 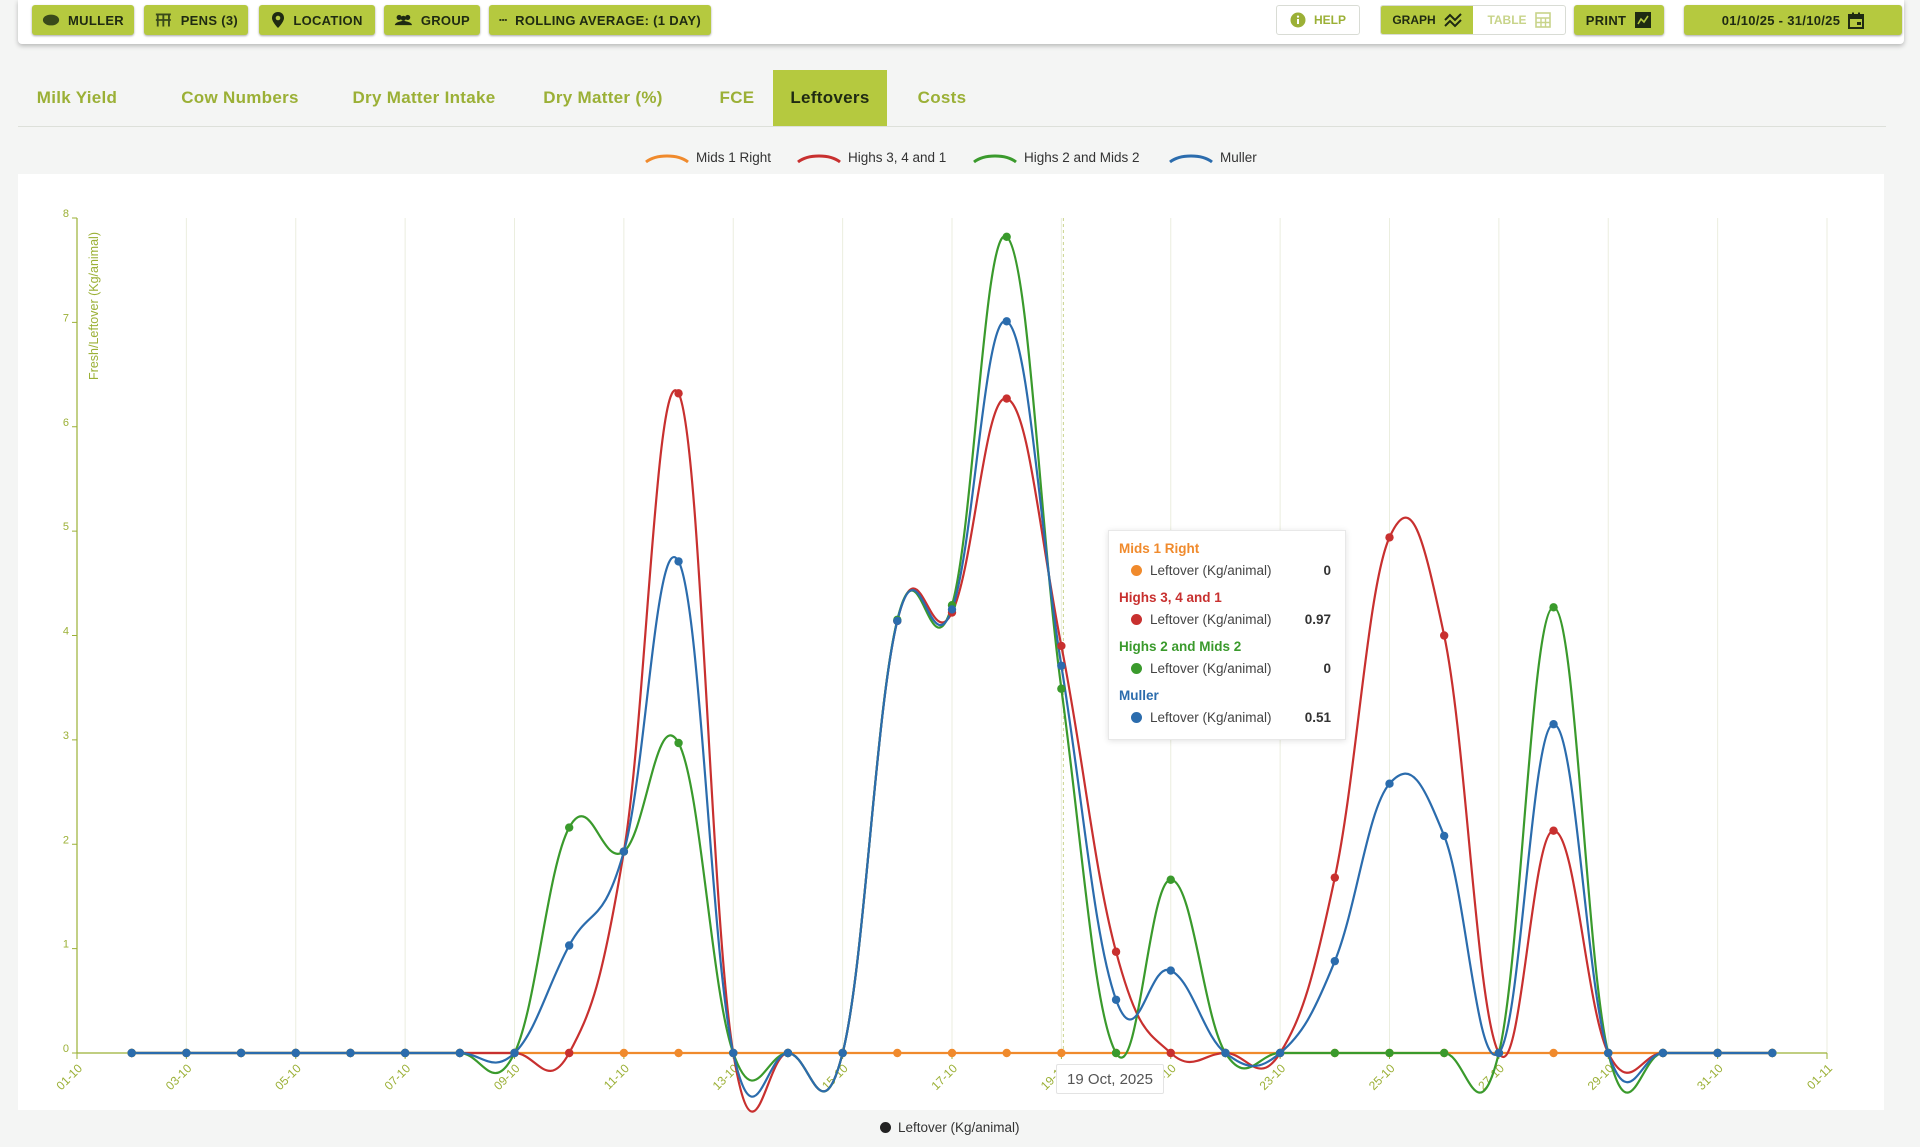 I want to click on bottom-legend-label: Leftover (Kg/animal), so click(x=959, y=1127).